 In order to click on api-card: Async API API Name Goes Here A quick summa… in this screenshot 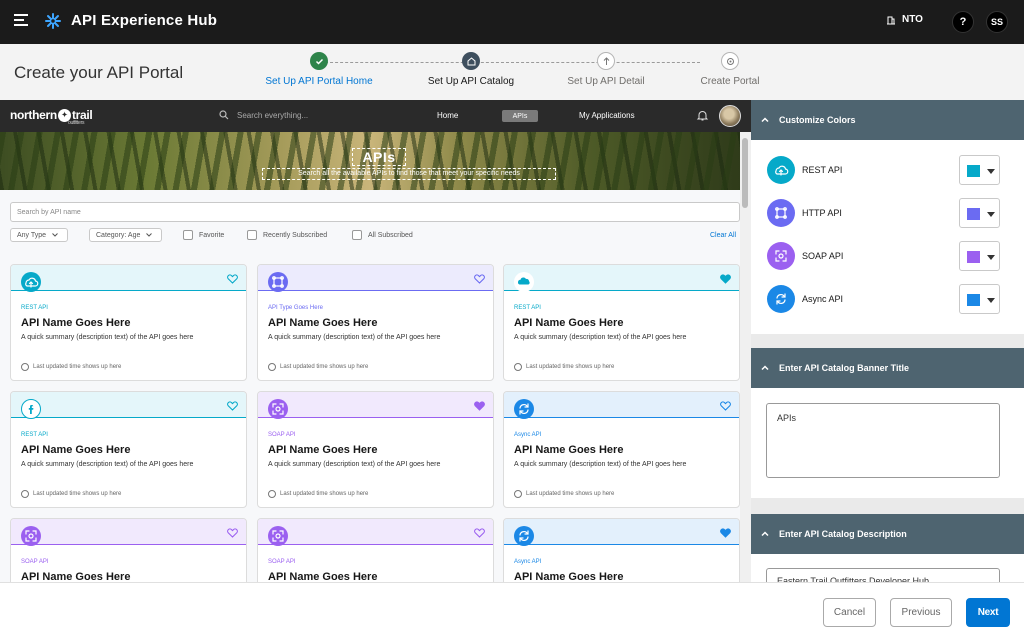, I will do `click(621, 449)`.